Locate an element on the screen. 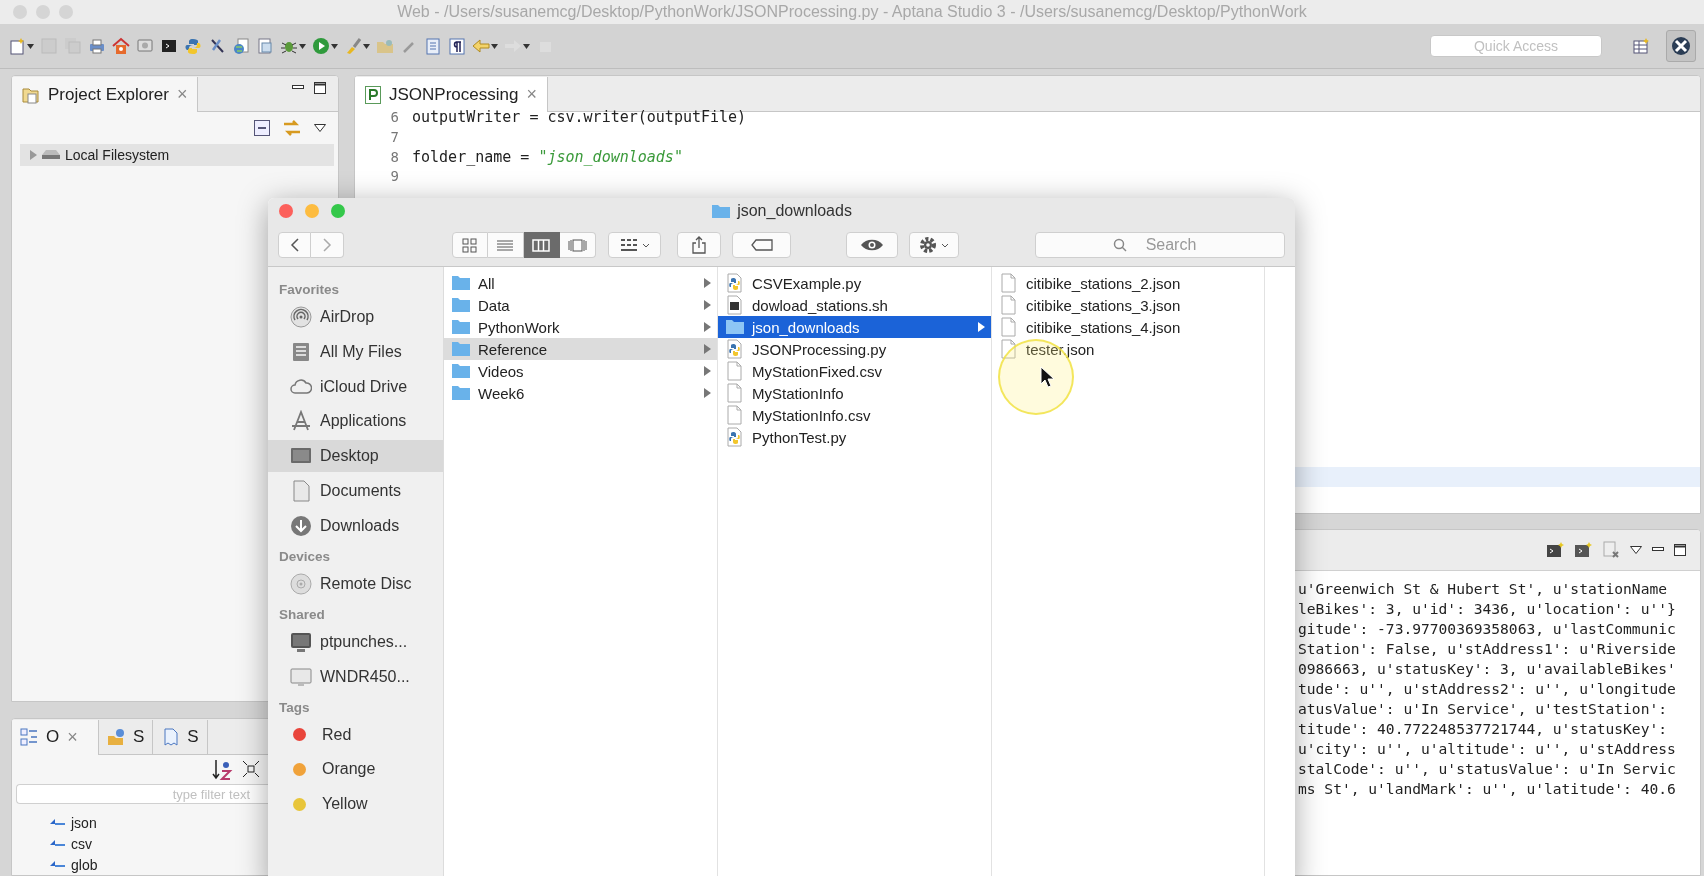  console-output-line: ms St', u'landMark': u'', u'latitude': 40.6 is located at coordinates (1487, 789).